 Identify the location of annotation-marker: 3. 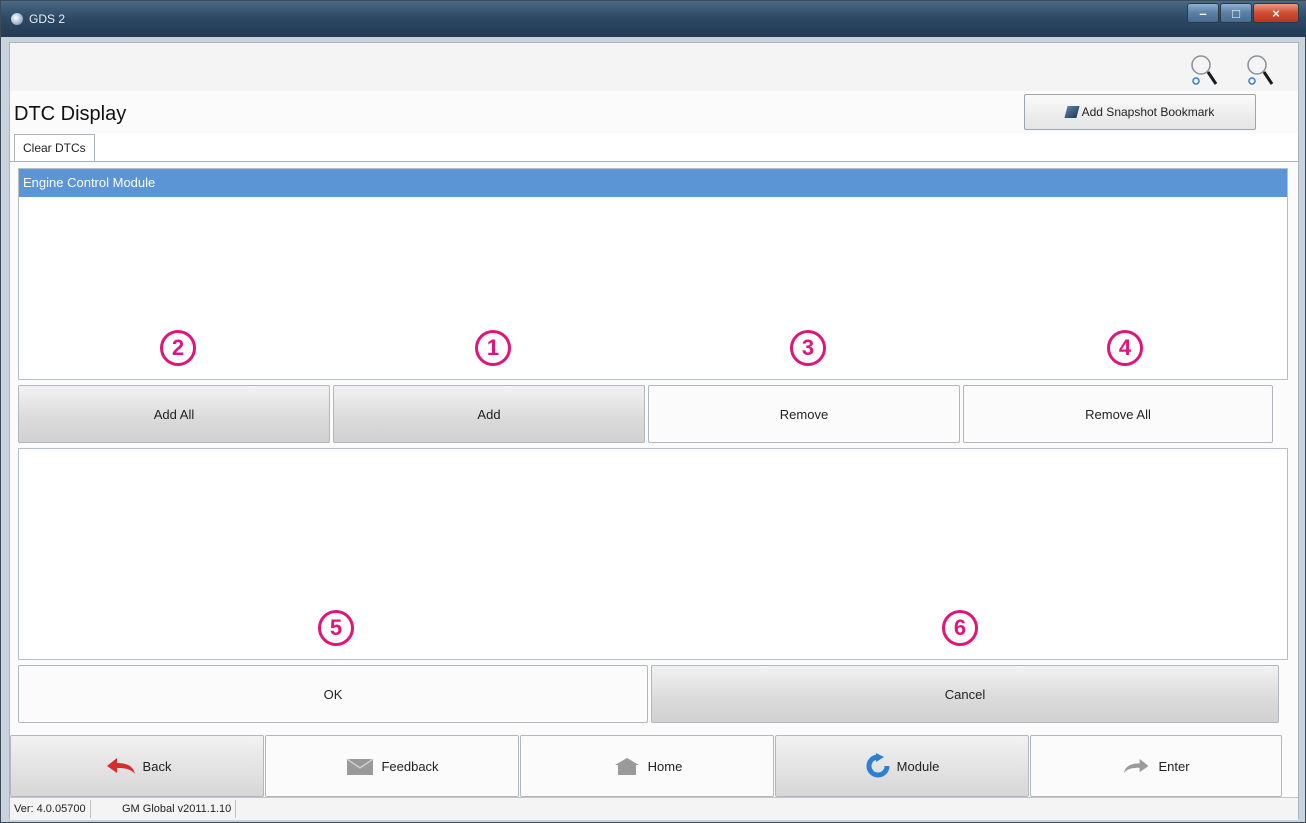
(808, 348).